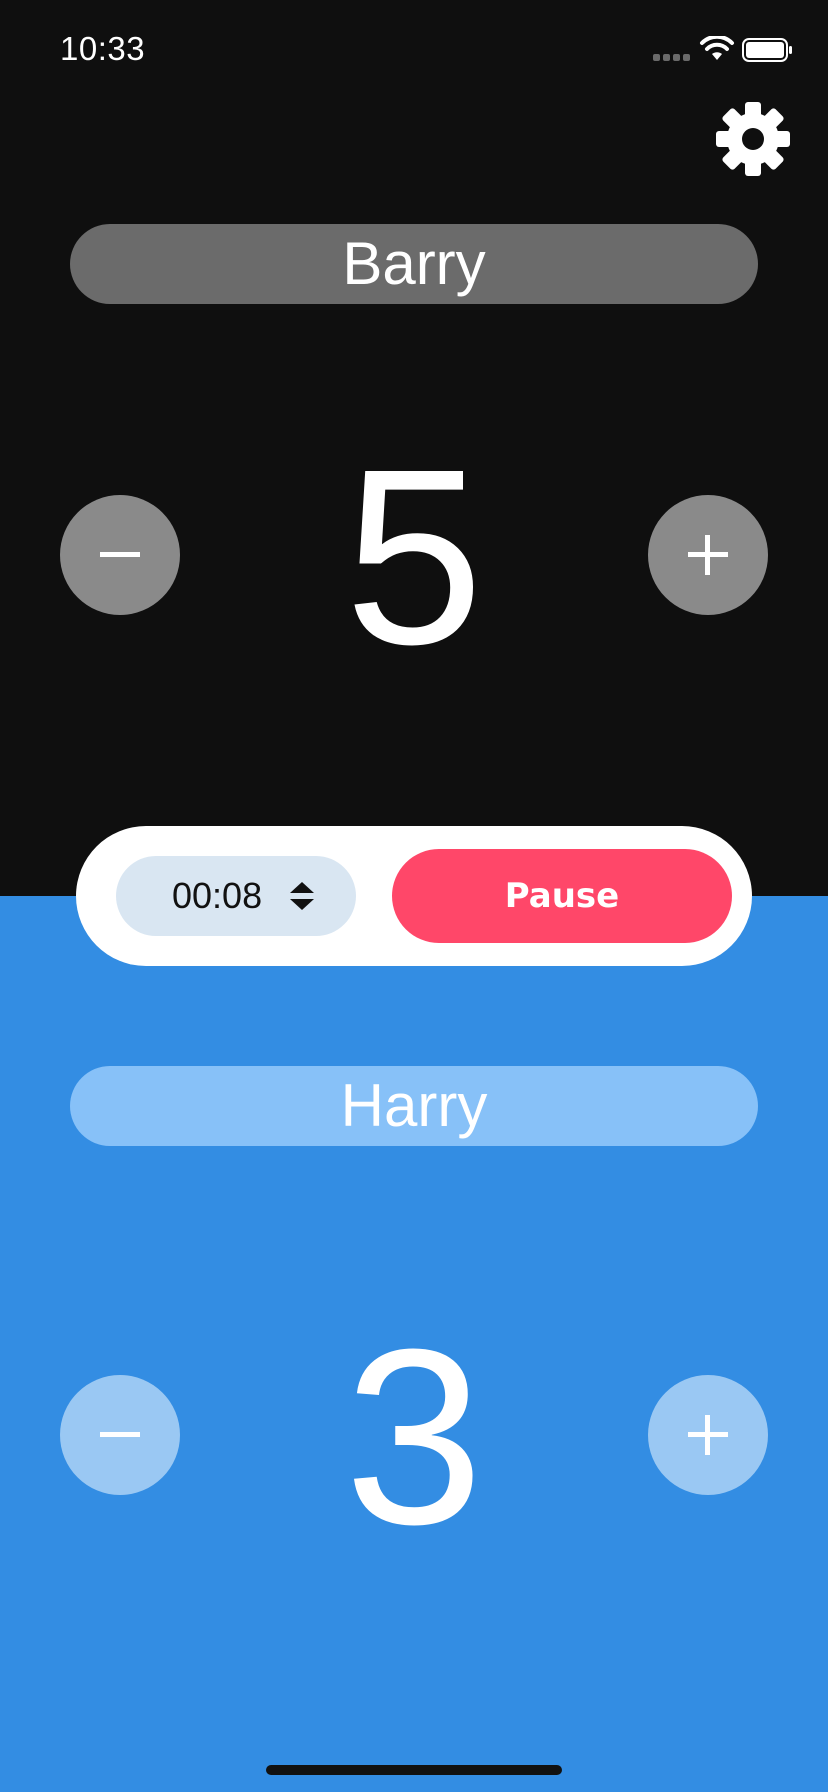 This screenshot has width=828, height=1792. Describe the element at coordinates (671, 57) in the screenshot. I see `cellular-dots-icon` at that location.